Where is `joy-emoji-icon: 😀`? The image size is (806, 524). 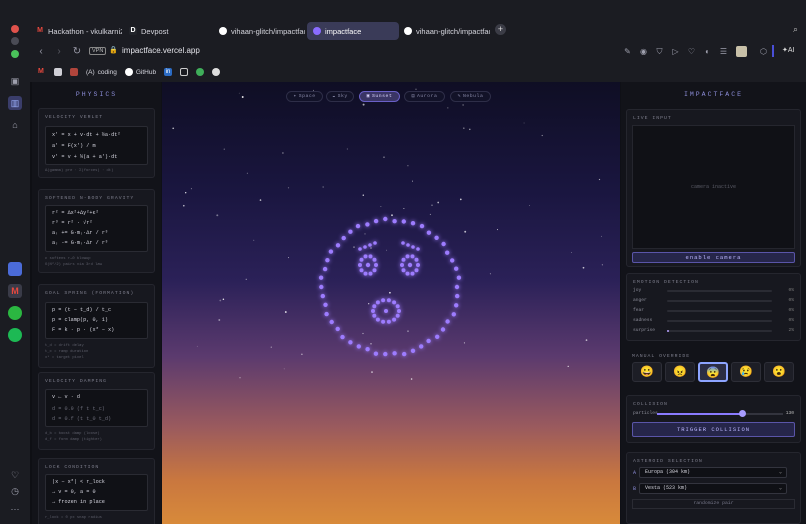
joy-emoji-icon: 😀 is located at coordinates (647, 372).